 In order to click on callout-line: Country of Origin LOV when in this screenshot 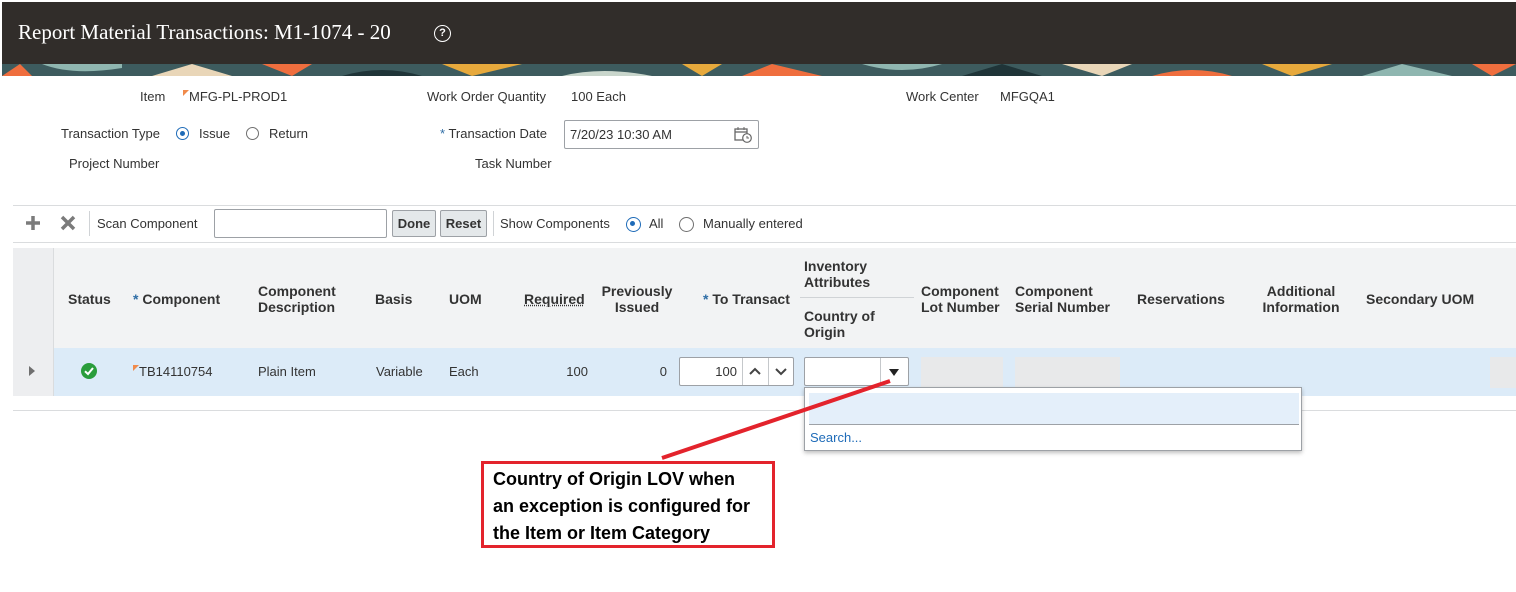, I will do `click(614, 479)`.